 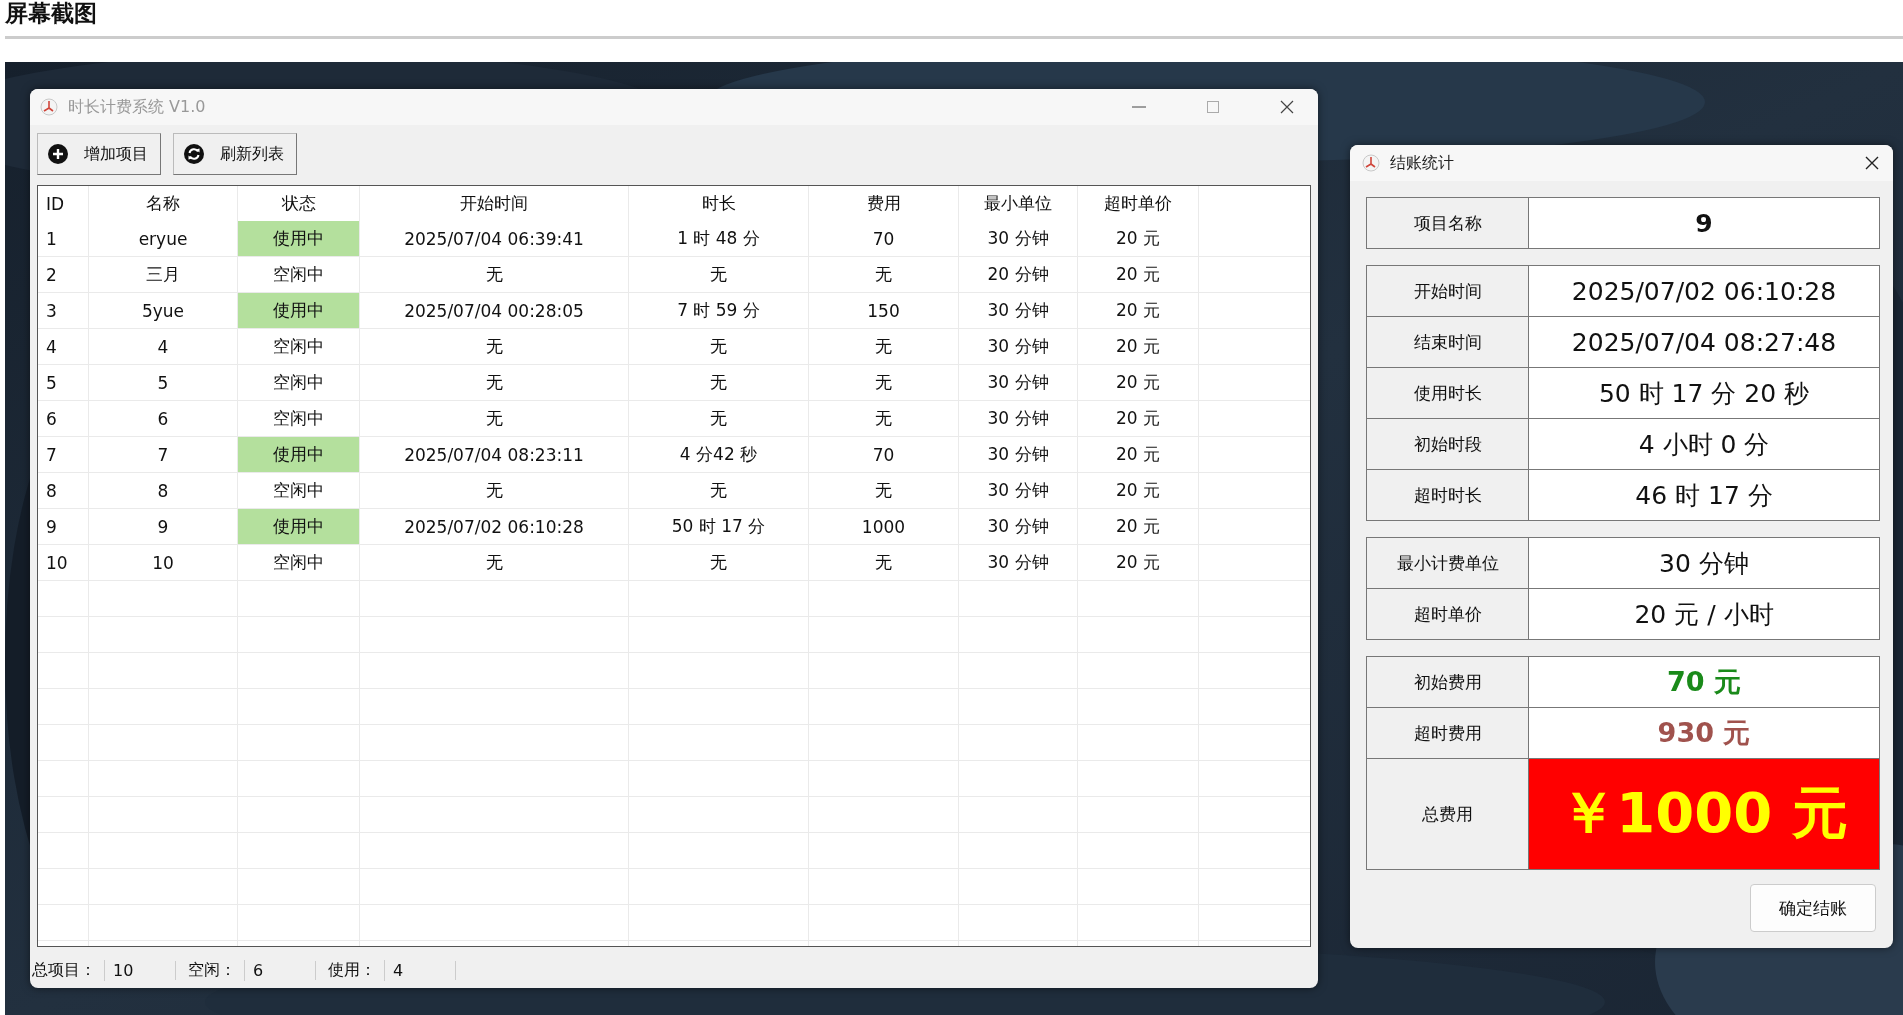 What do you see at coordinates (420, 970) in the screenshot?
I see `status-value: 4` at bounding box center [420, 970].